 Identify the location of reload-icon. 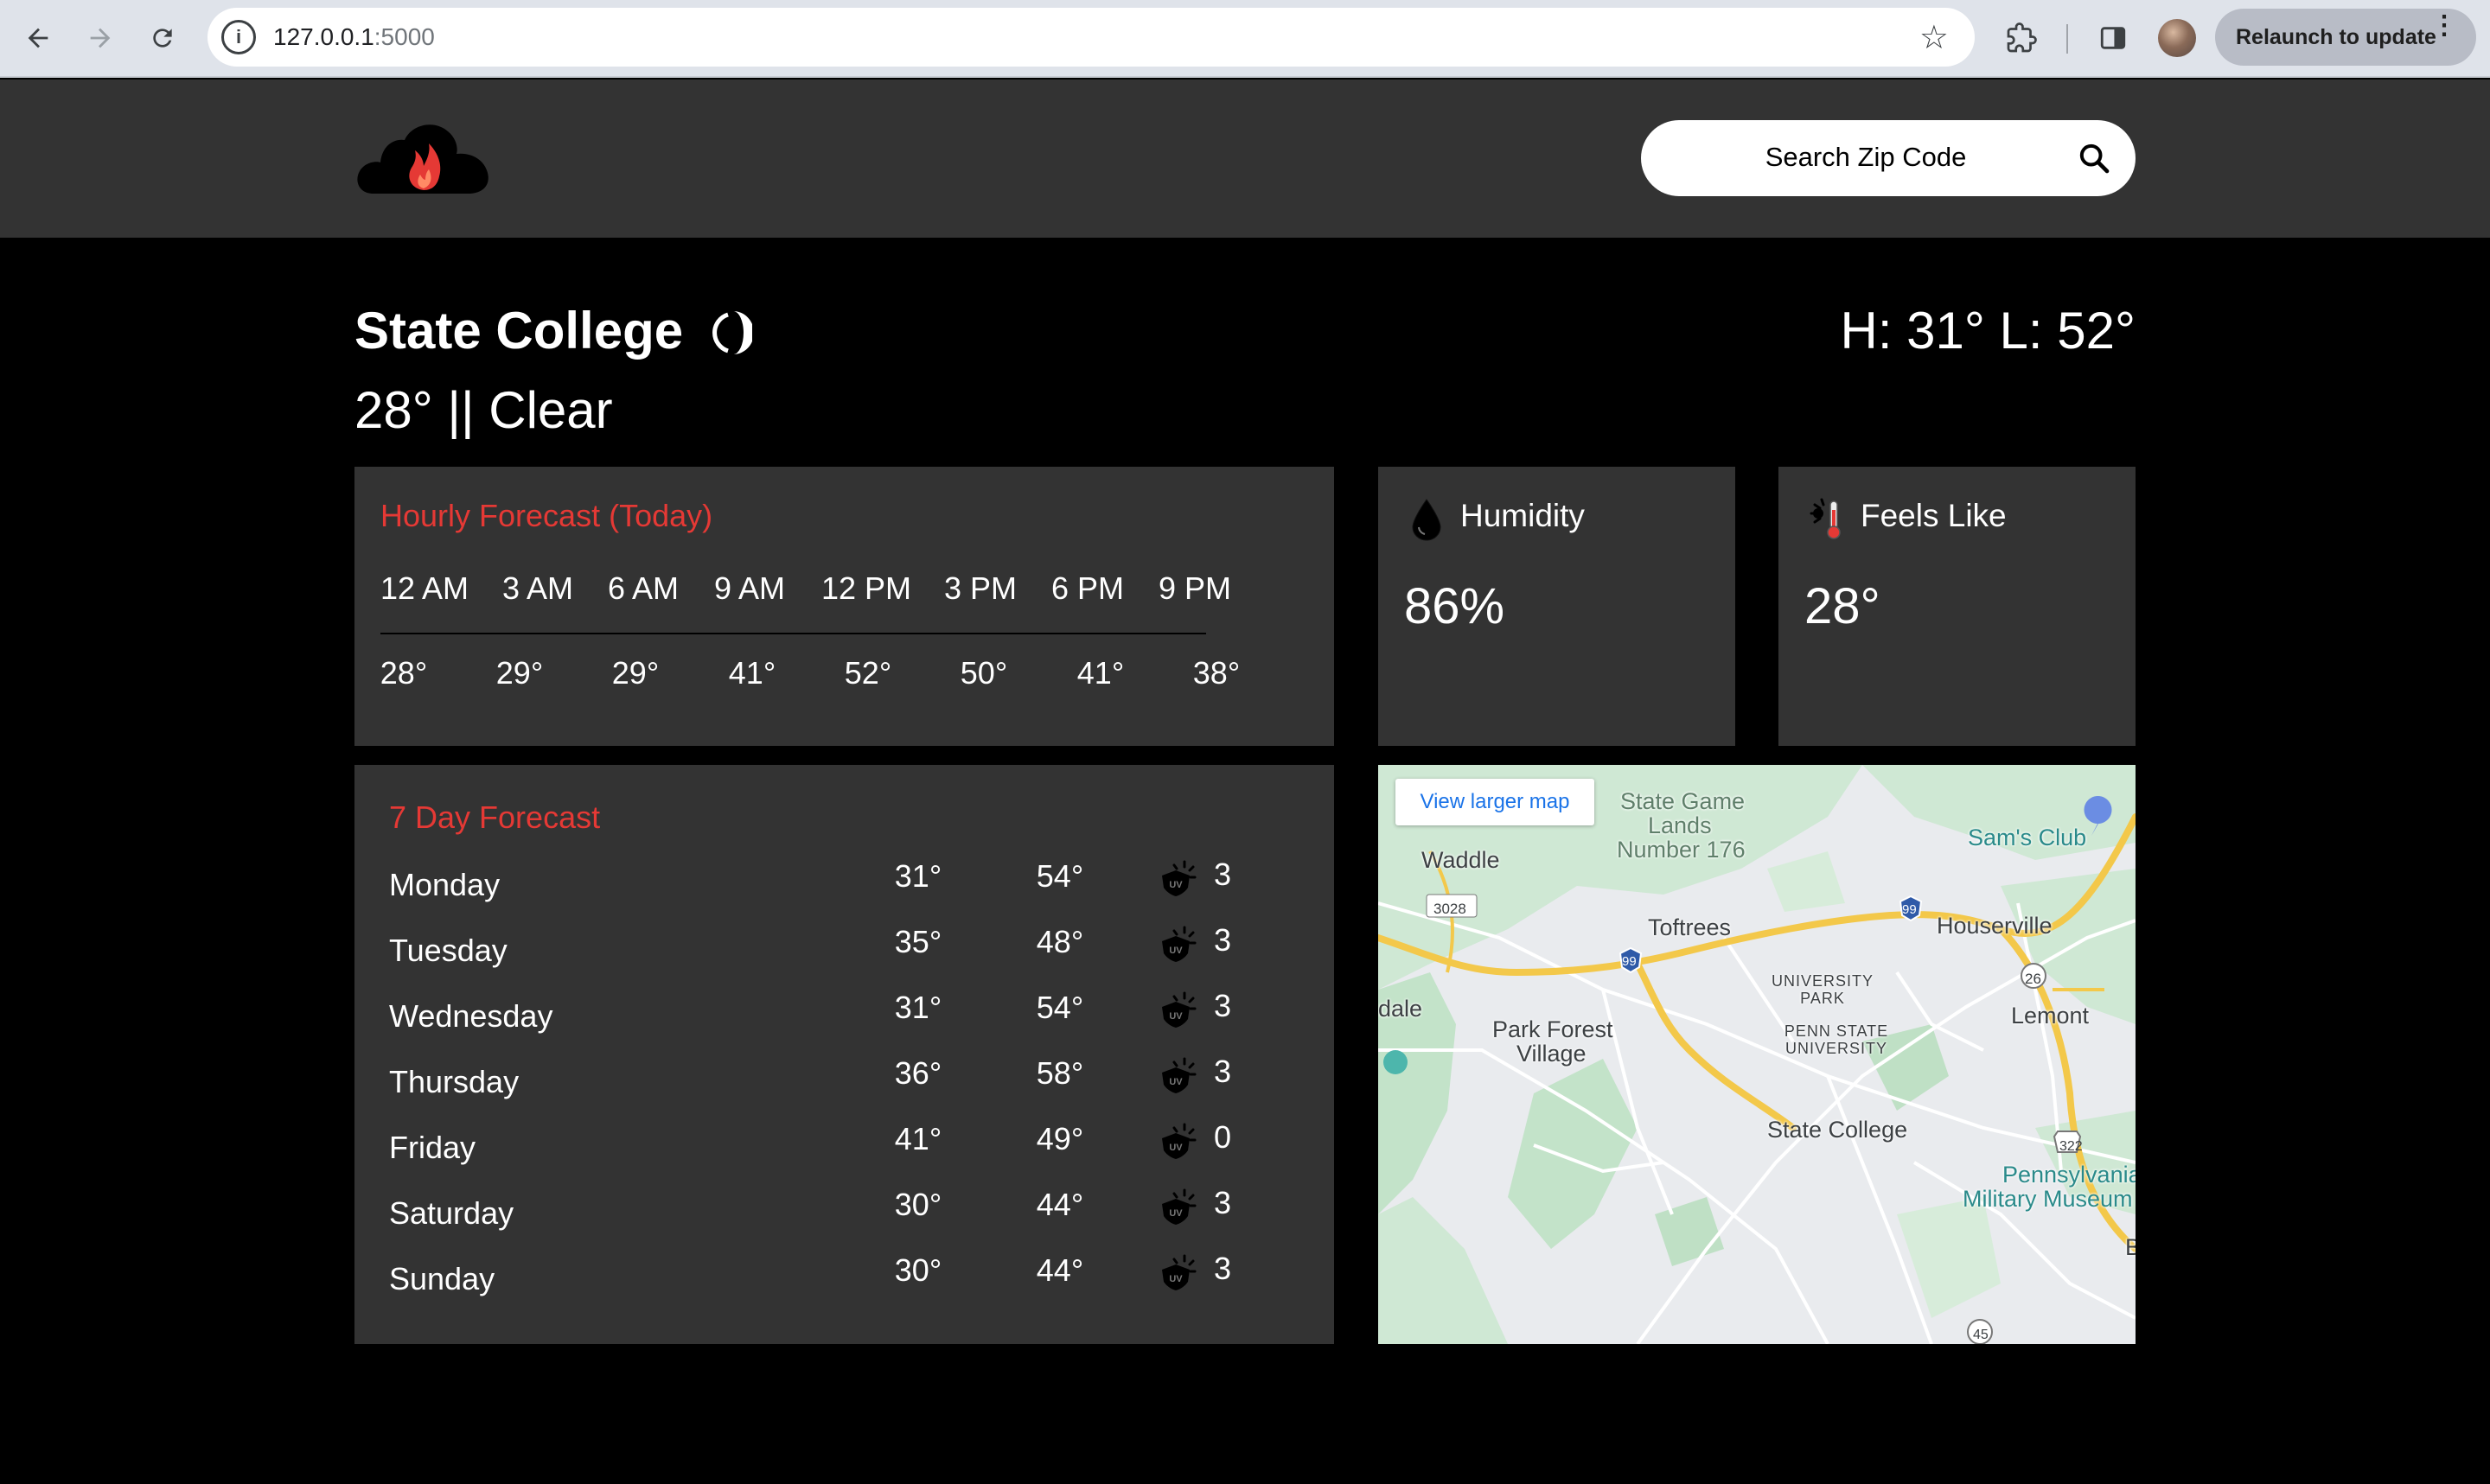
(163, 38).